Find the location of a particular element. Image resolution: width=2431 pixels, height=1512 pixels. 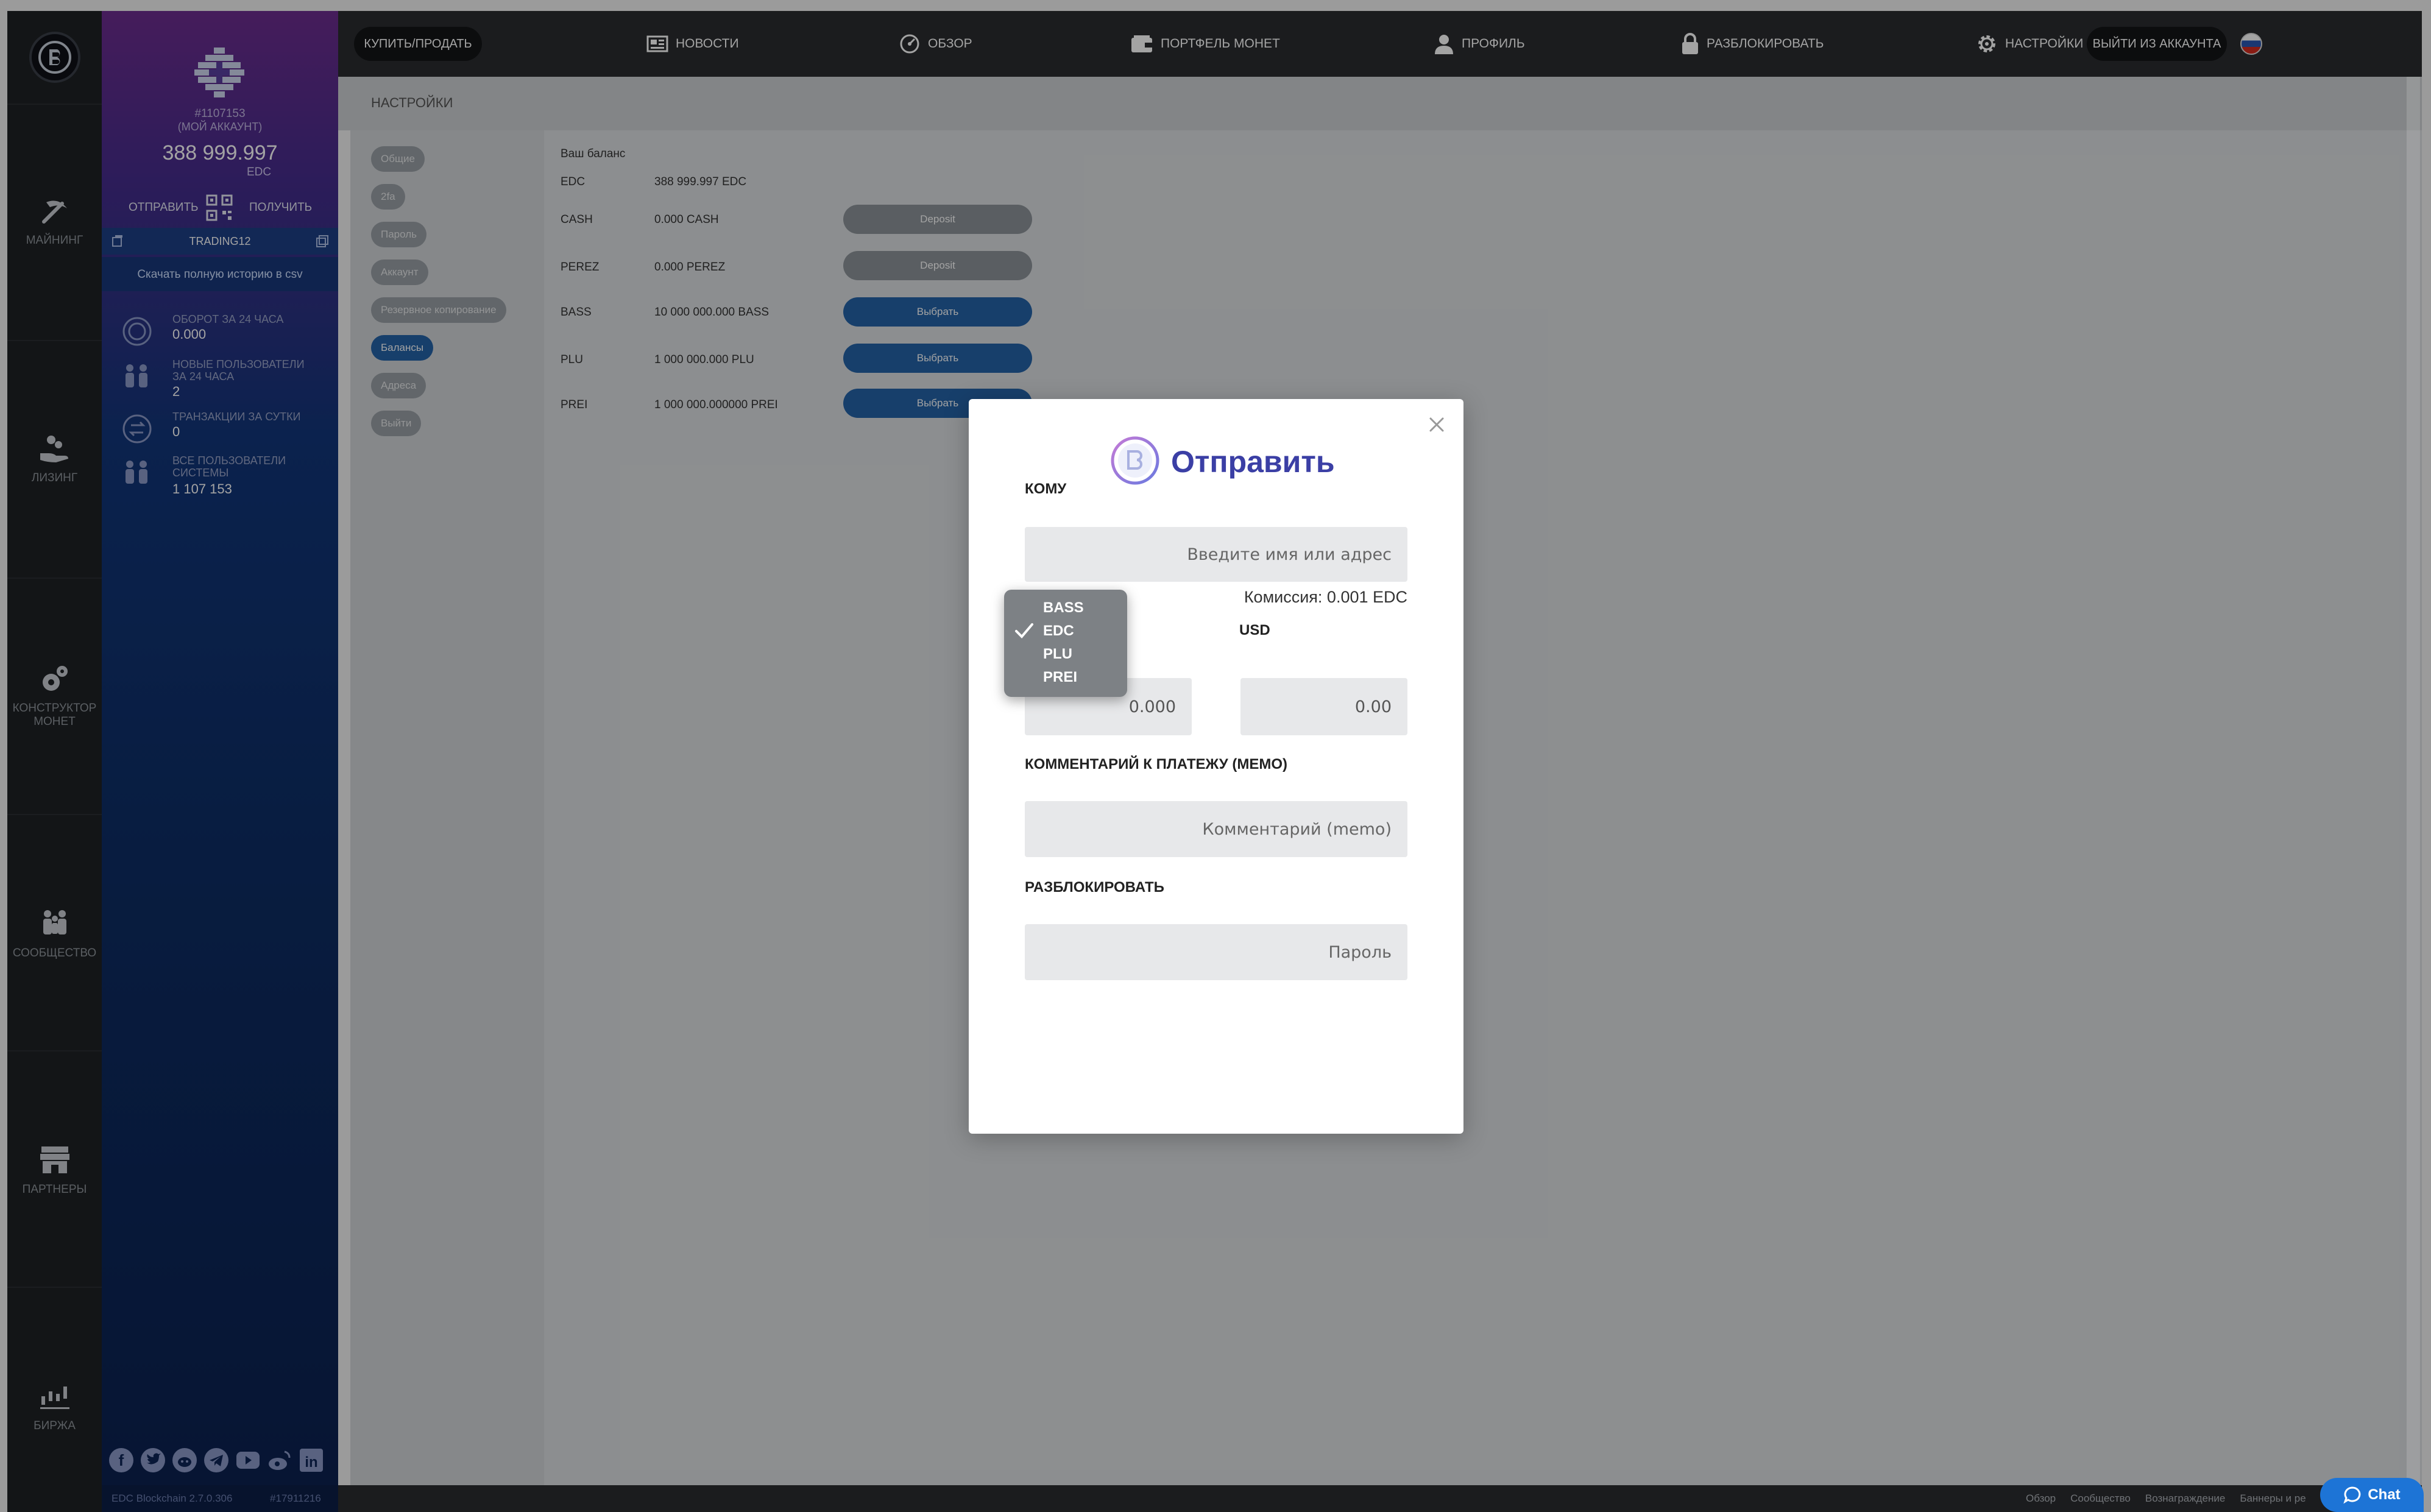

usd-label: USD is located at coordinates (1254, 630).